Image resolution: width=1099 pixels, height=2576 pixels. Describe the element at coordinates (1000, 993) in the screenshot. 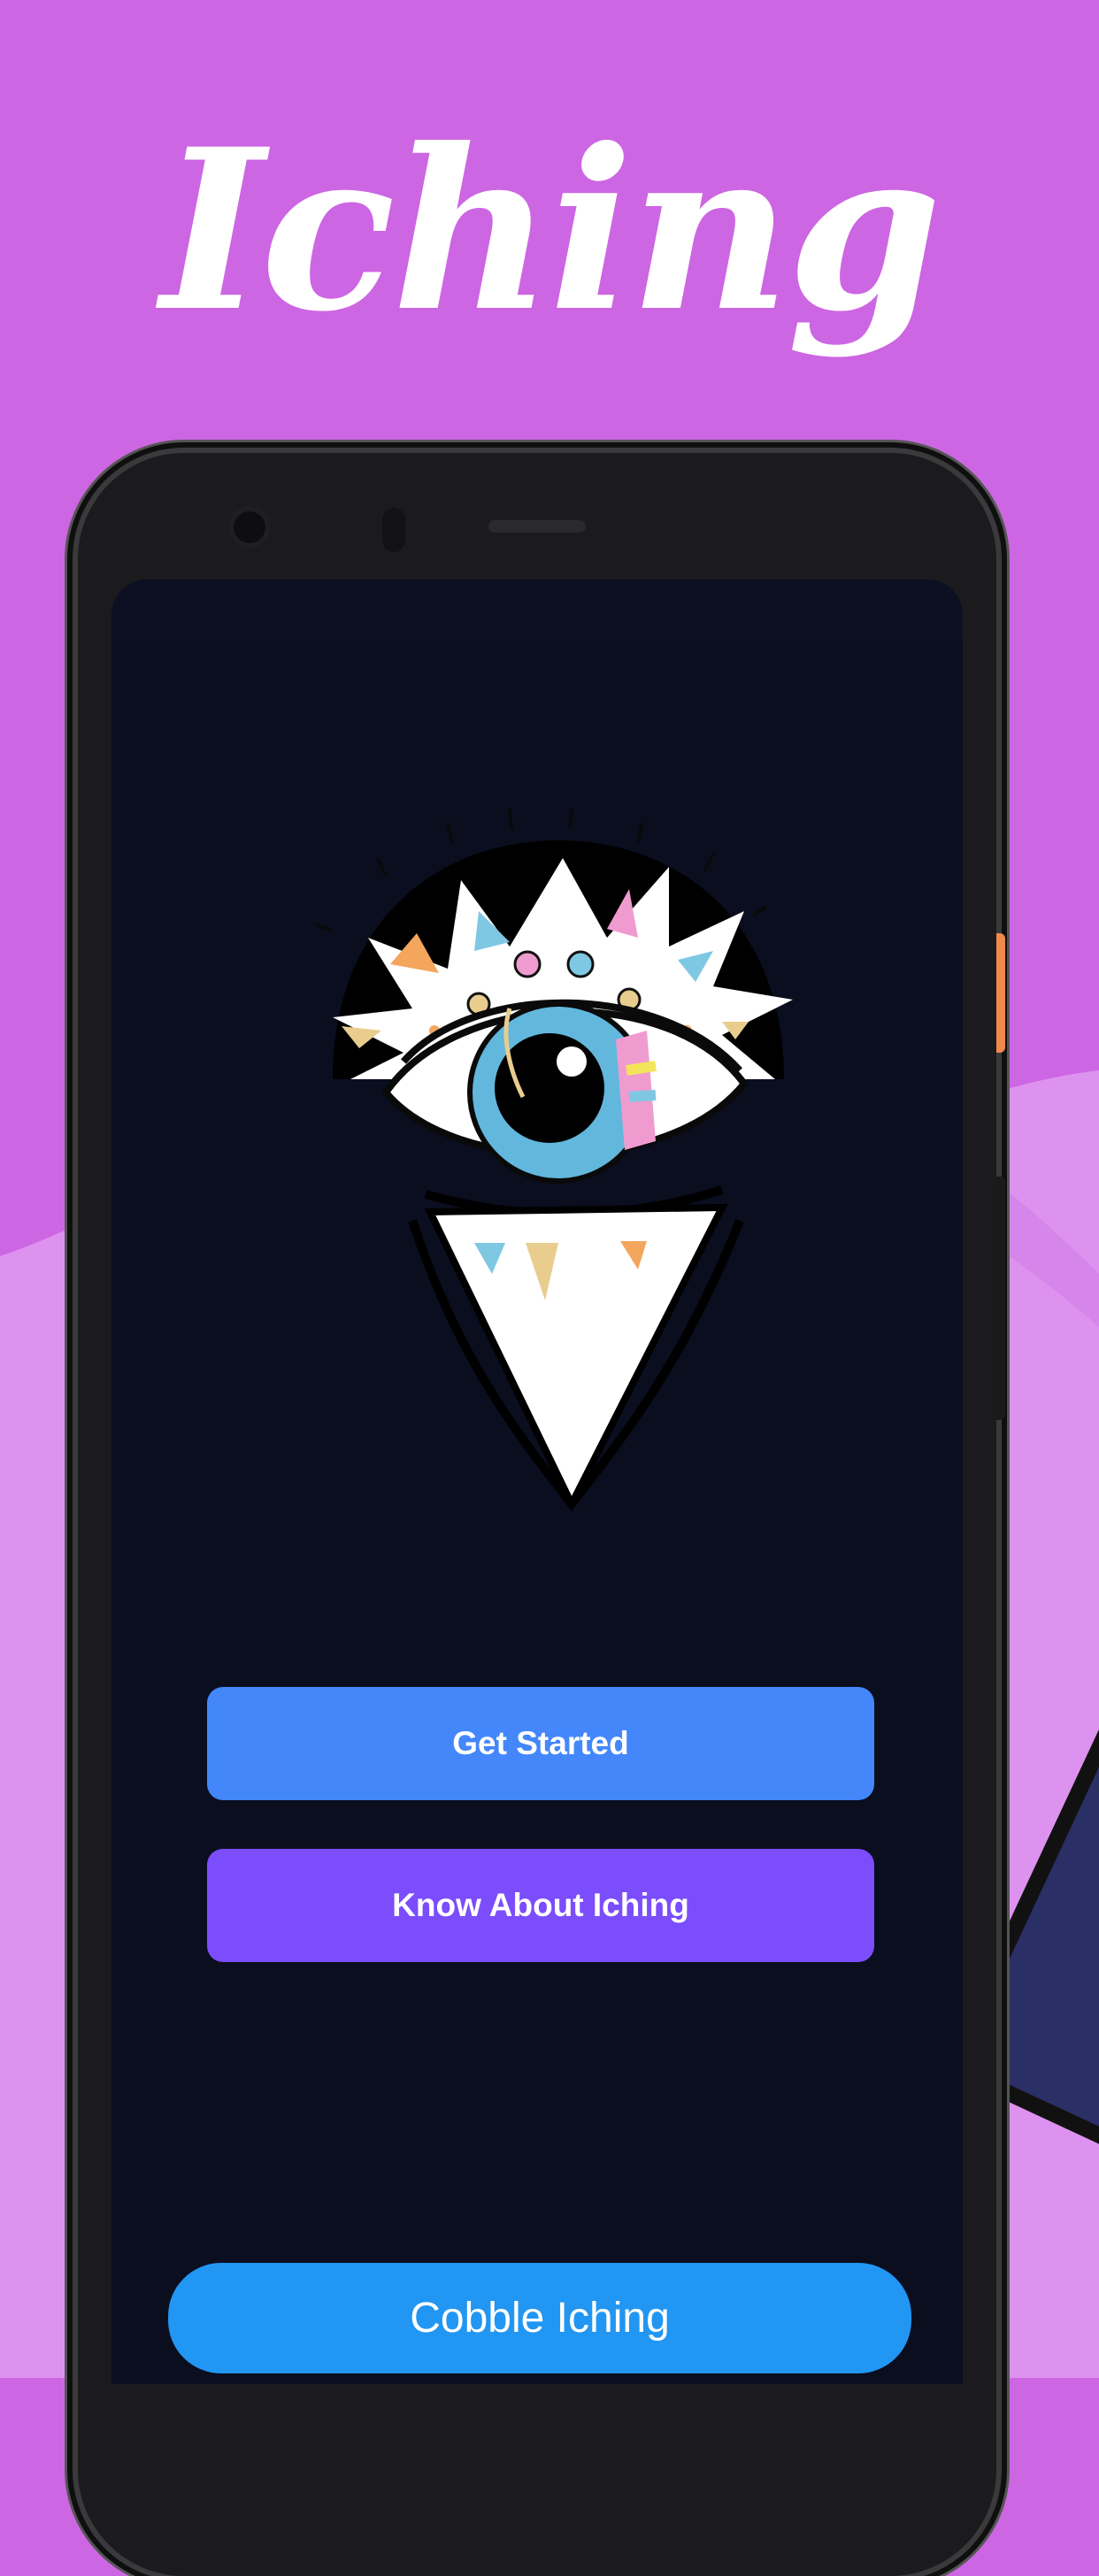

I see `phone-side-button` at that location.